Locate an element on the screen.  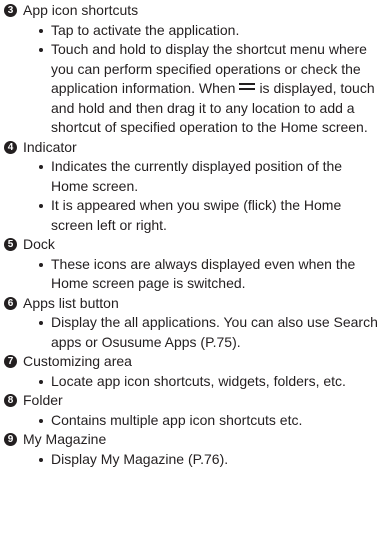
section-title: Folder is located at coordinates (43, 400).